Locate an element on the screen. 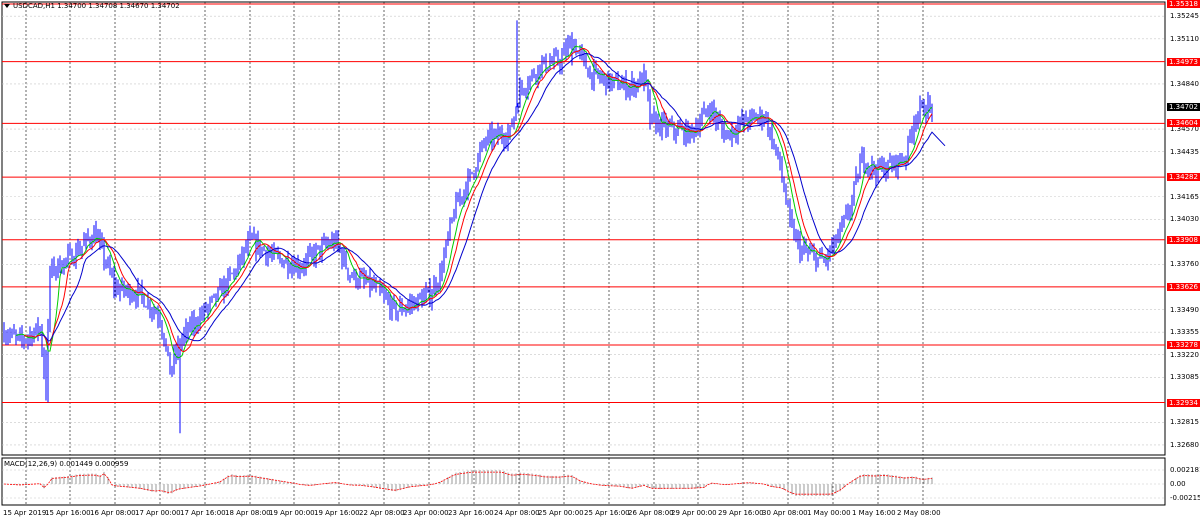 Image resolution: width=1200 pixels, height=523 pixels. price-level-label: 1.34973 is located at coordinates (1183, 61).